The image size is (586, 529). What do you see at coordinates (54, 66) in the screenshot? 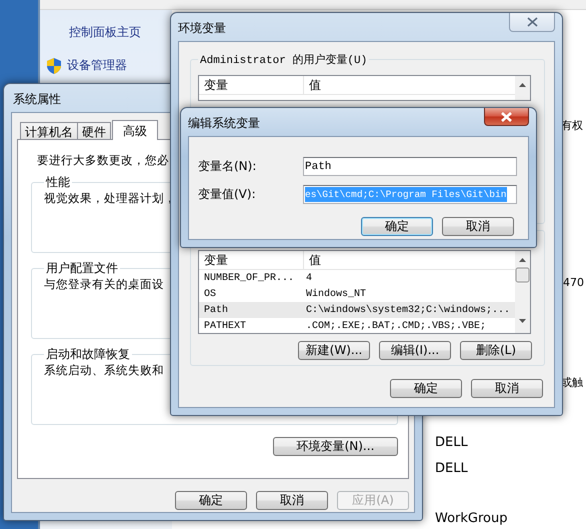
I see `shield-icon` at bounding box center [54, 66].